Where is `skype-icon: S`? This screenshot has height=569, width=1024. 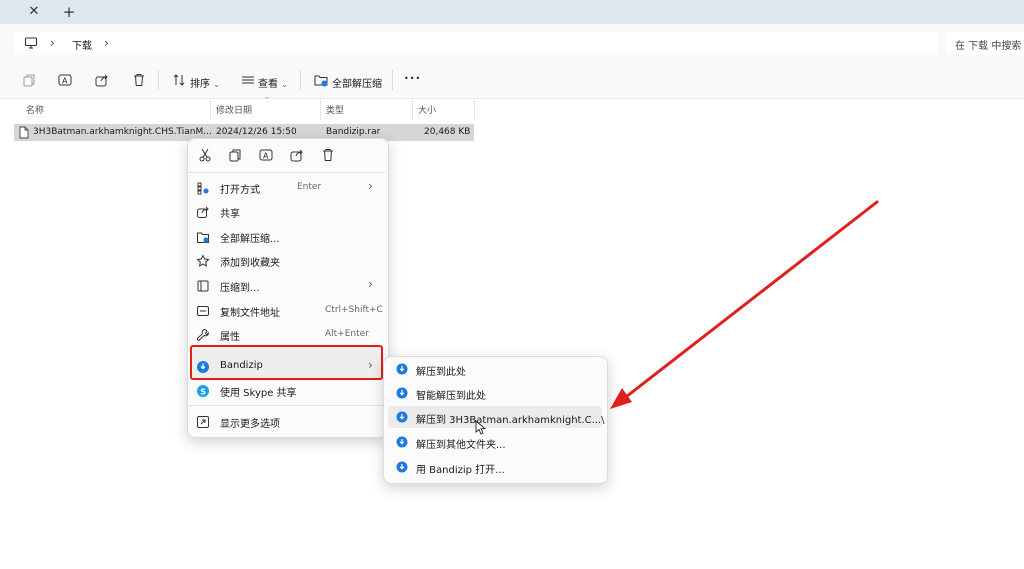 skype-icon: S is located at coordinates (203, 391).